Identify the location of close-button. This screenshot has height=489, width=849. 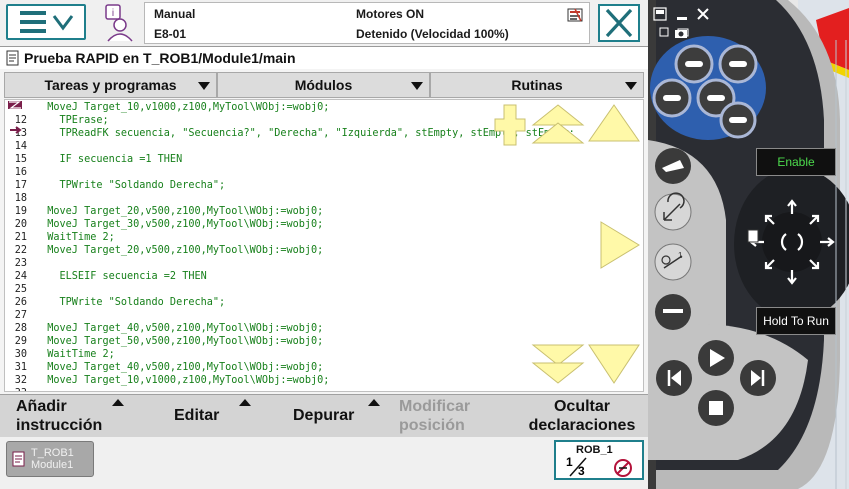
(619, 23).